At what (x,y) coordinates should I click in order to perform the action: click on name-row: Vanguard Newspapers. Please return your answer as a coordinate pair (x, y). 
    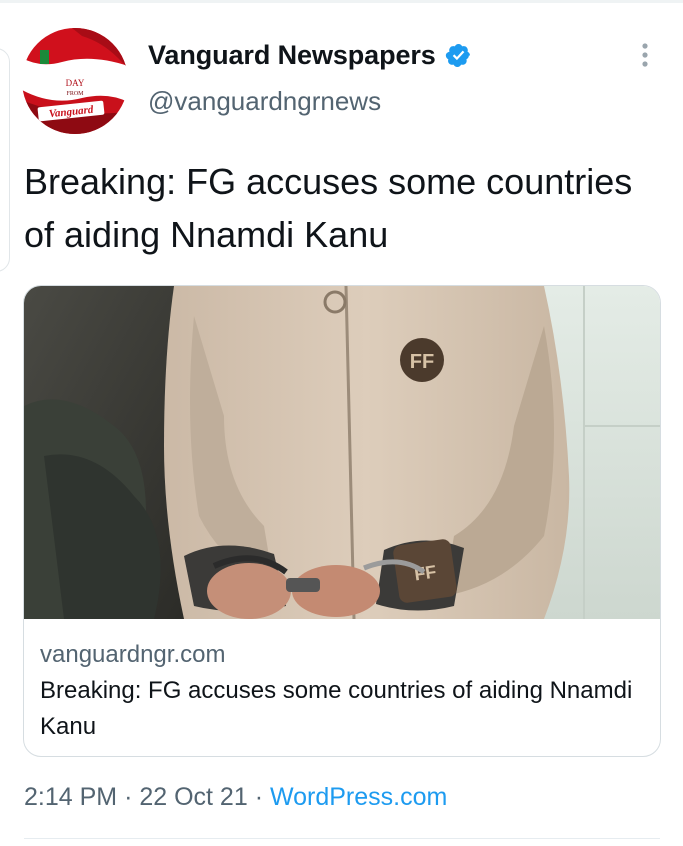
    Looking at the image, I should click on (310, 55).